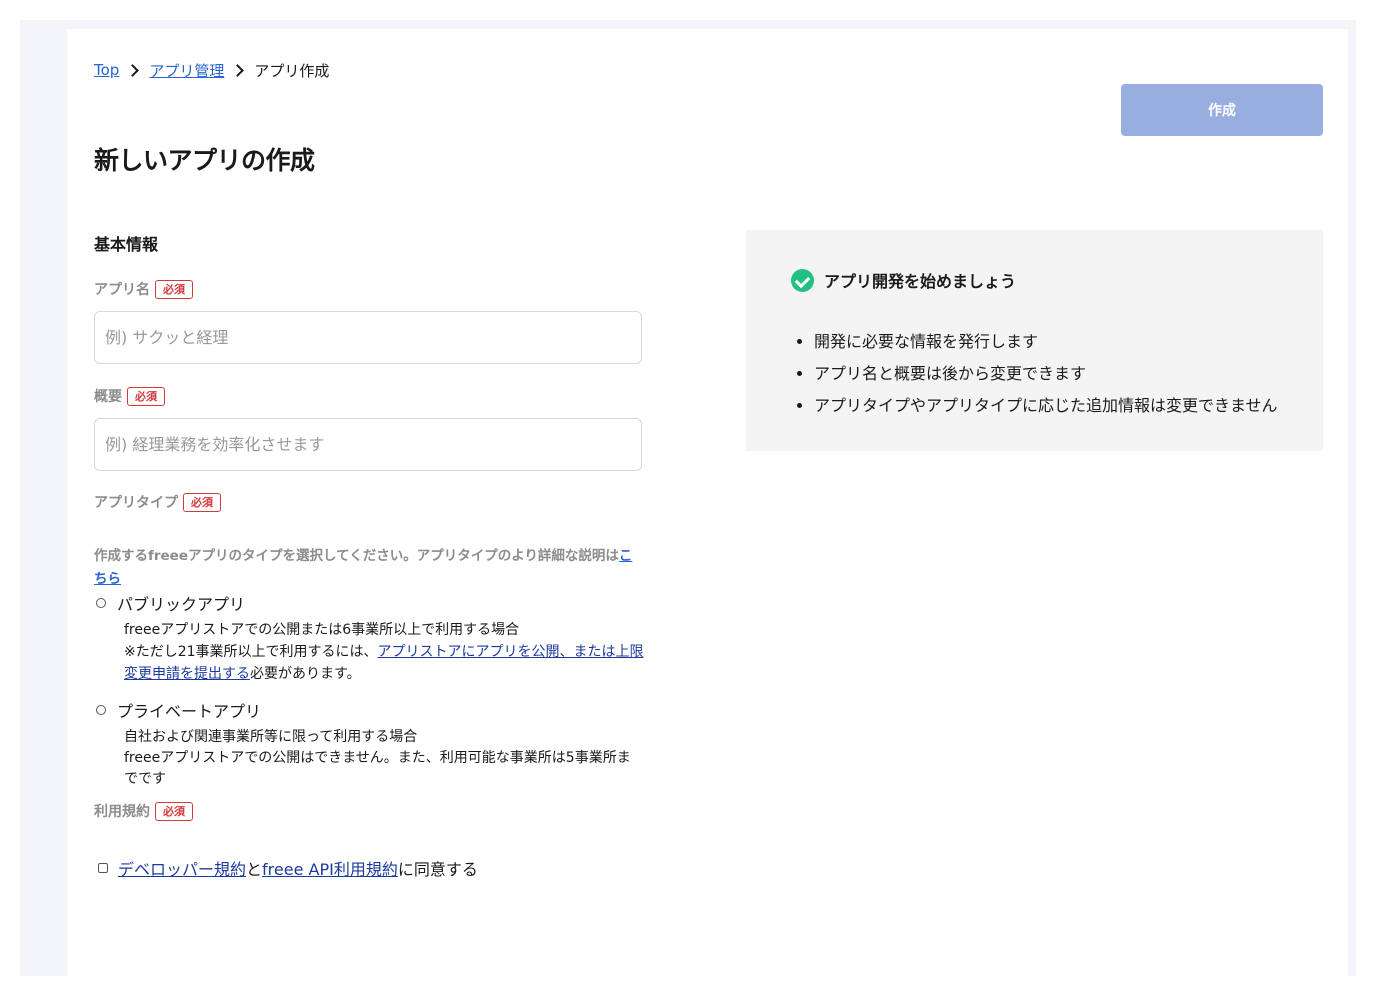 The height and width of the screenshot is (998, 1377). Describe the element at coordinates (189, 711) in the screenshot. I see `radio-private-app-label: プライベートアプリ` at that location.